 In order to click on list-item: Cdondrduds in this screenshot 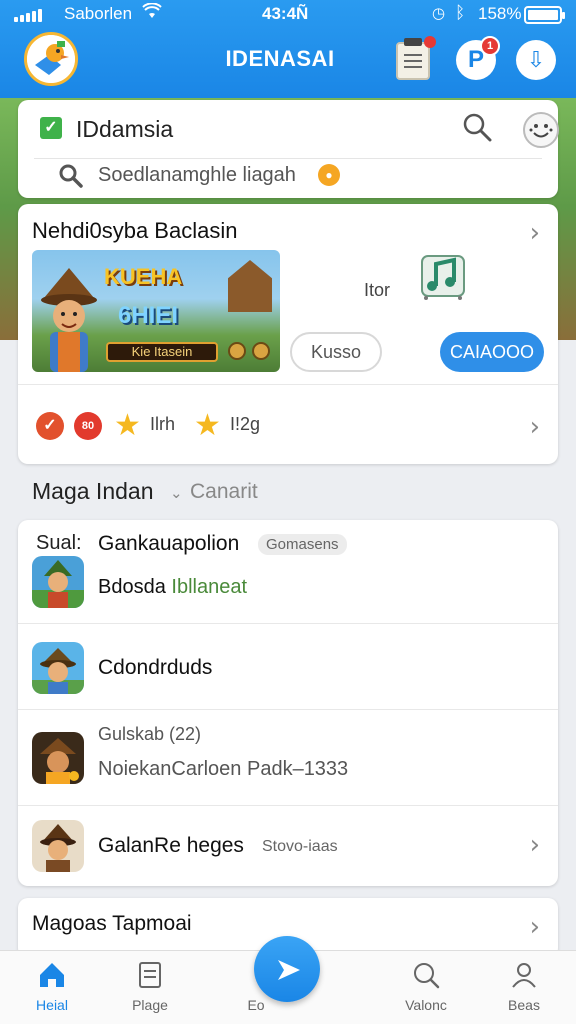, I will do `click(288, 667)`.